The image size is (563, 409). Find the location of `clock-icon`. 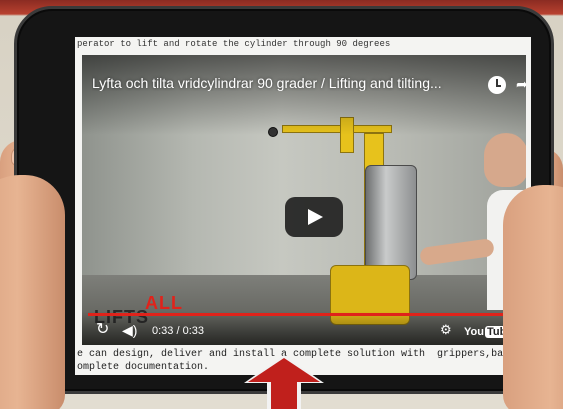

clock-icon is located at coordinates (497, 85).